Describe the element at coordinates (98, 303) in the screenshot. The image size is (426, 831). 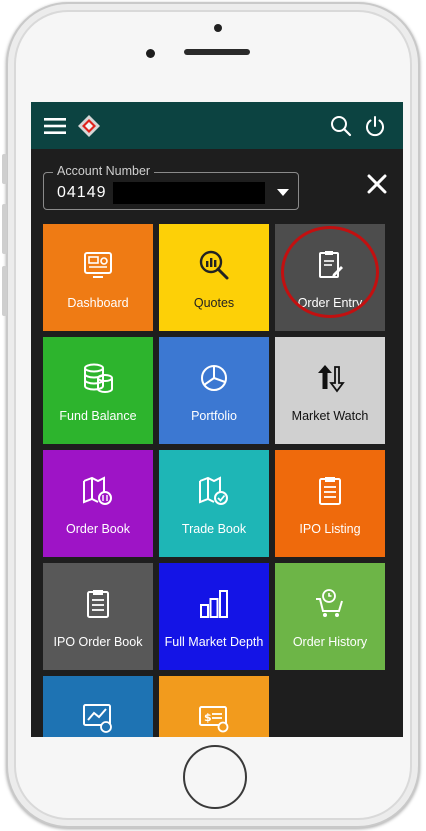
I see `tile-label: Dashboard` at that location.